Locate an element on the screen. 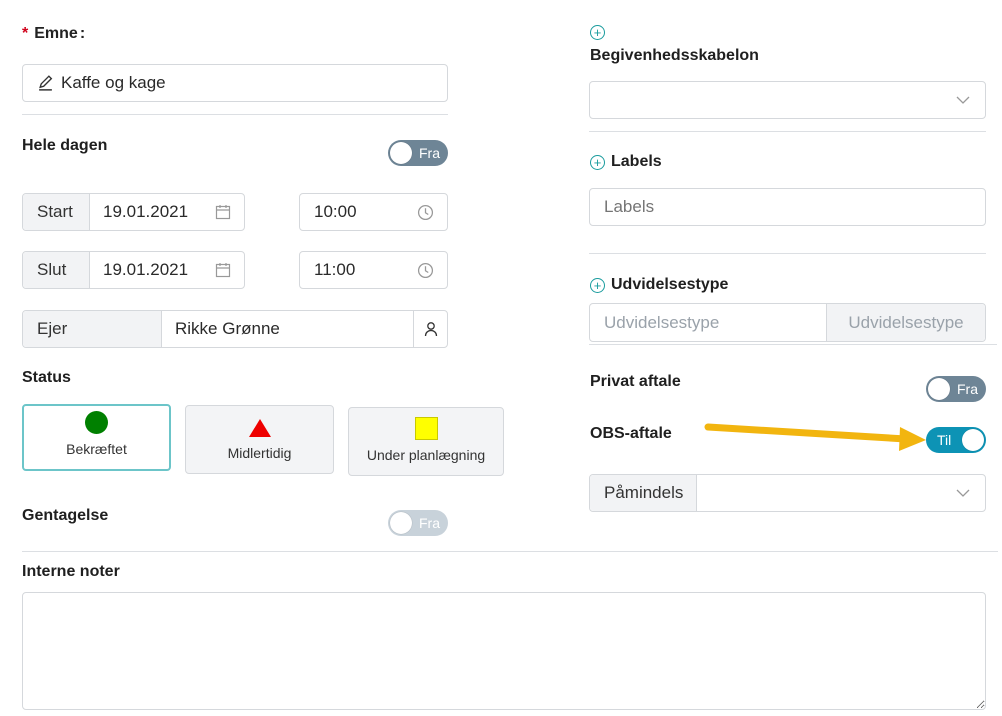  status-option-tentative: Midlertidig is located at coordinates (259, 439).